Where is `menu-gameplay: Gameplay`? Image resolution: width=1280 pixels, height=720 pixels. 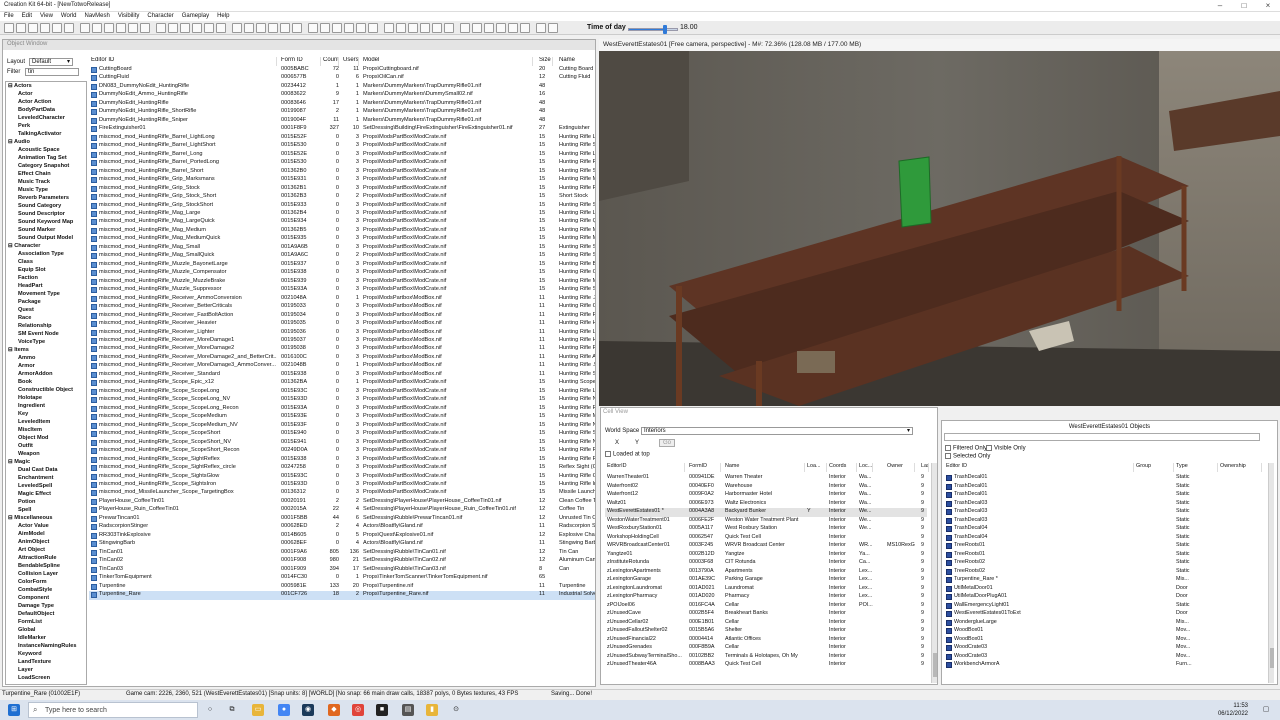 menu-gameplay: Gameplay is located at coordinates (195, 15).